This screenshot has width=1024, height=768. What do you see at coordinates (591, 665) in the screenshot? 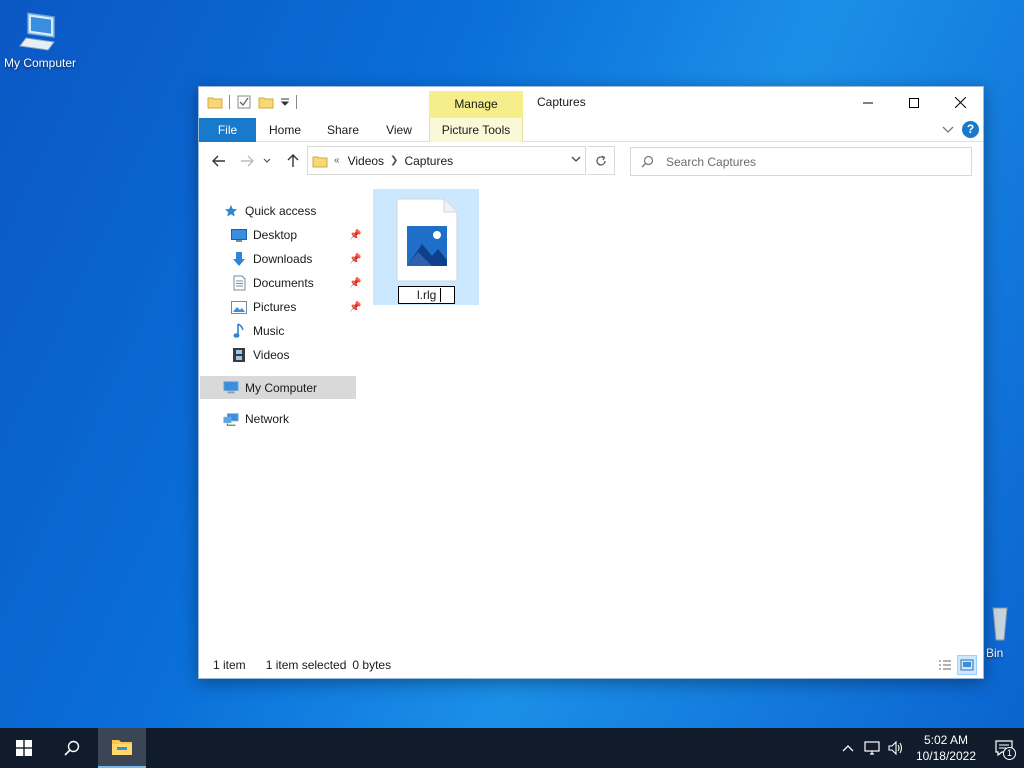
I see `status-bar: 1 item 1 item selected 0 bytes` at bounding box center [591, 665].